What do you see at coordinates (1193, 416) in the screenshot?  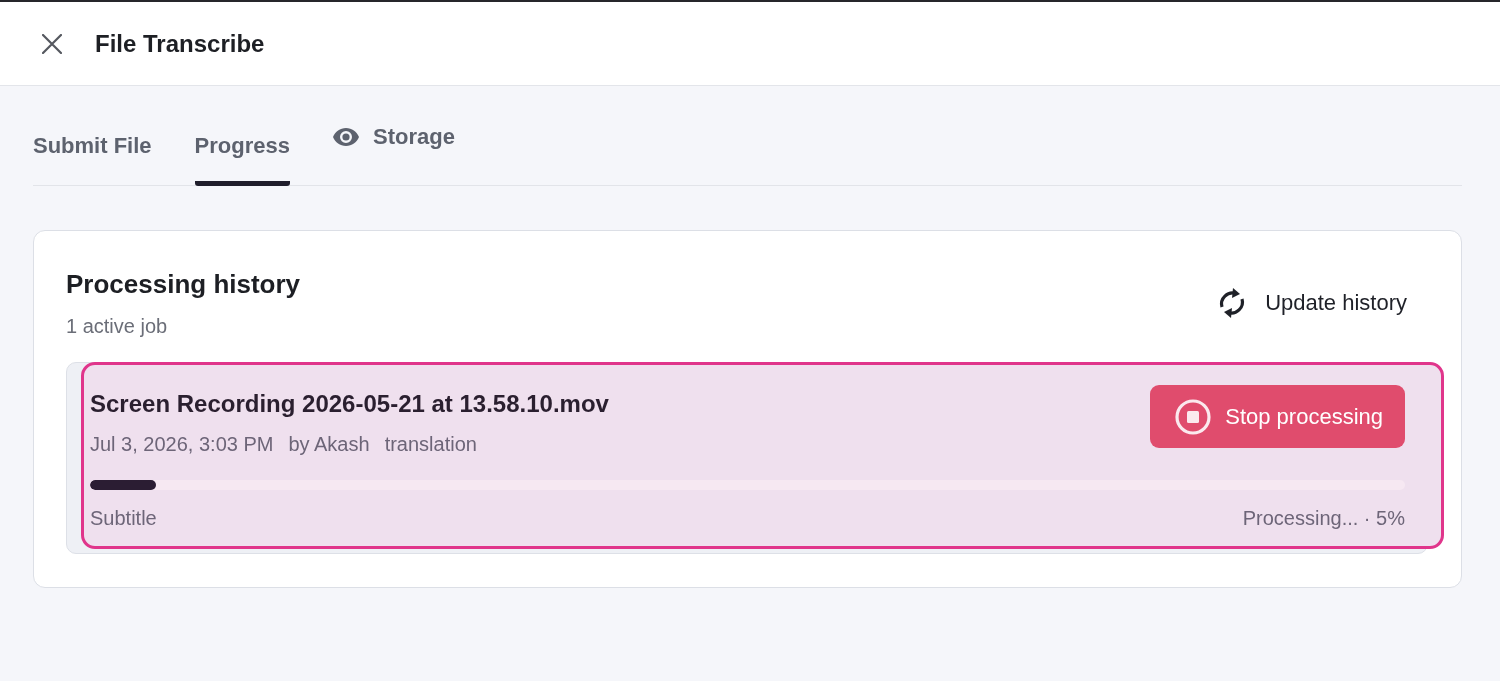 I see `stop-icon` at bounding box center [1193, 416].